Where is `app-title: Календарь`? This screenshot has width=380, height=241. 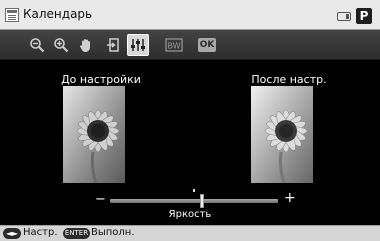 app-title: Календарь is located at coordinates (58, 14).